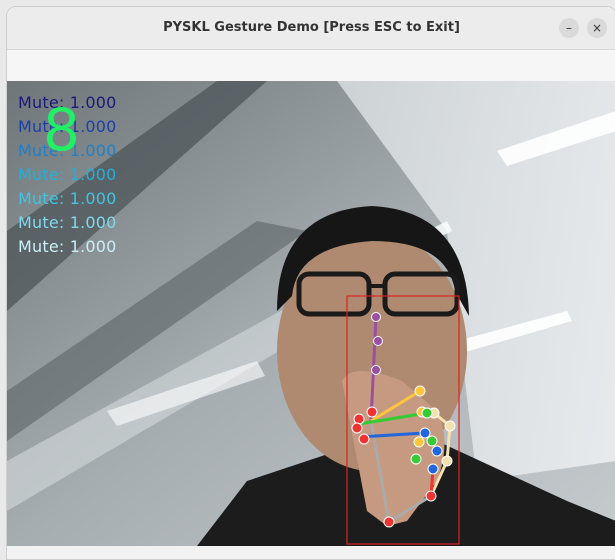 This screenshot has height=560, width=615. What do you see at coordinates (311, 552) in the screenshot?
I see `status-bar` at bounding box center [311, 552].